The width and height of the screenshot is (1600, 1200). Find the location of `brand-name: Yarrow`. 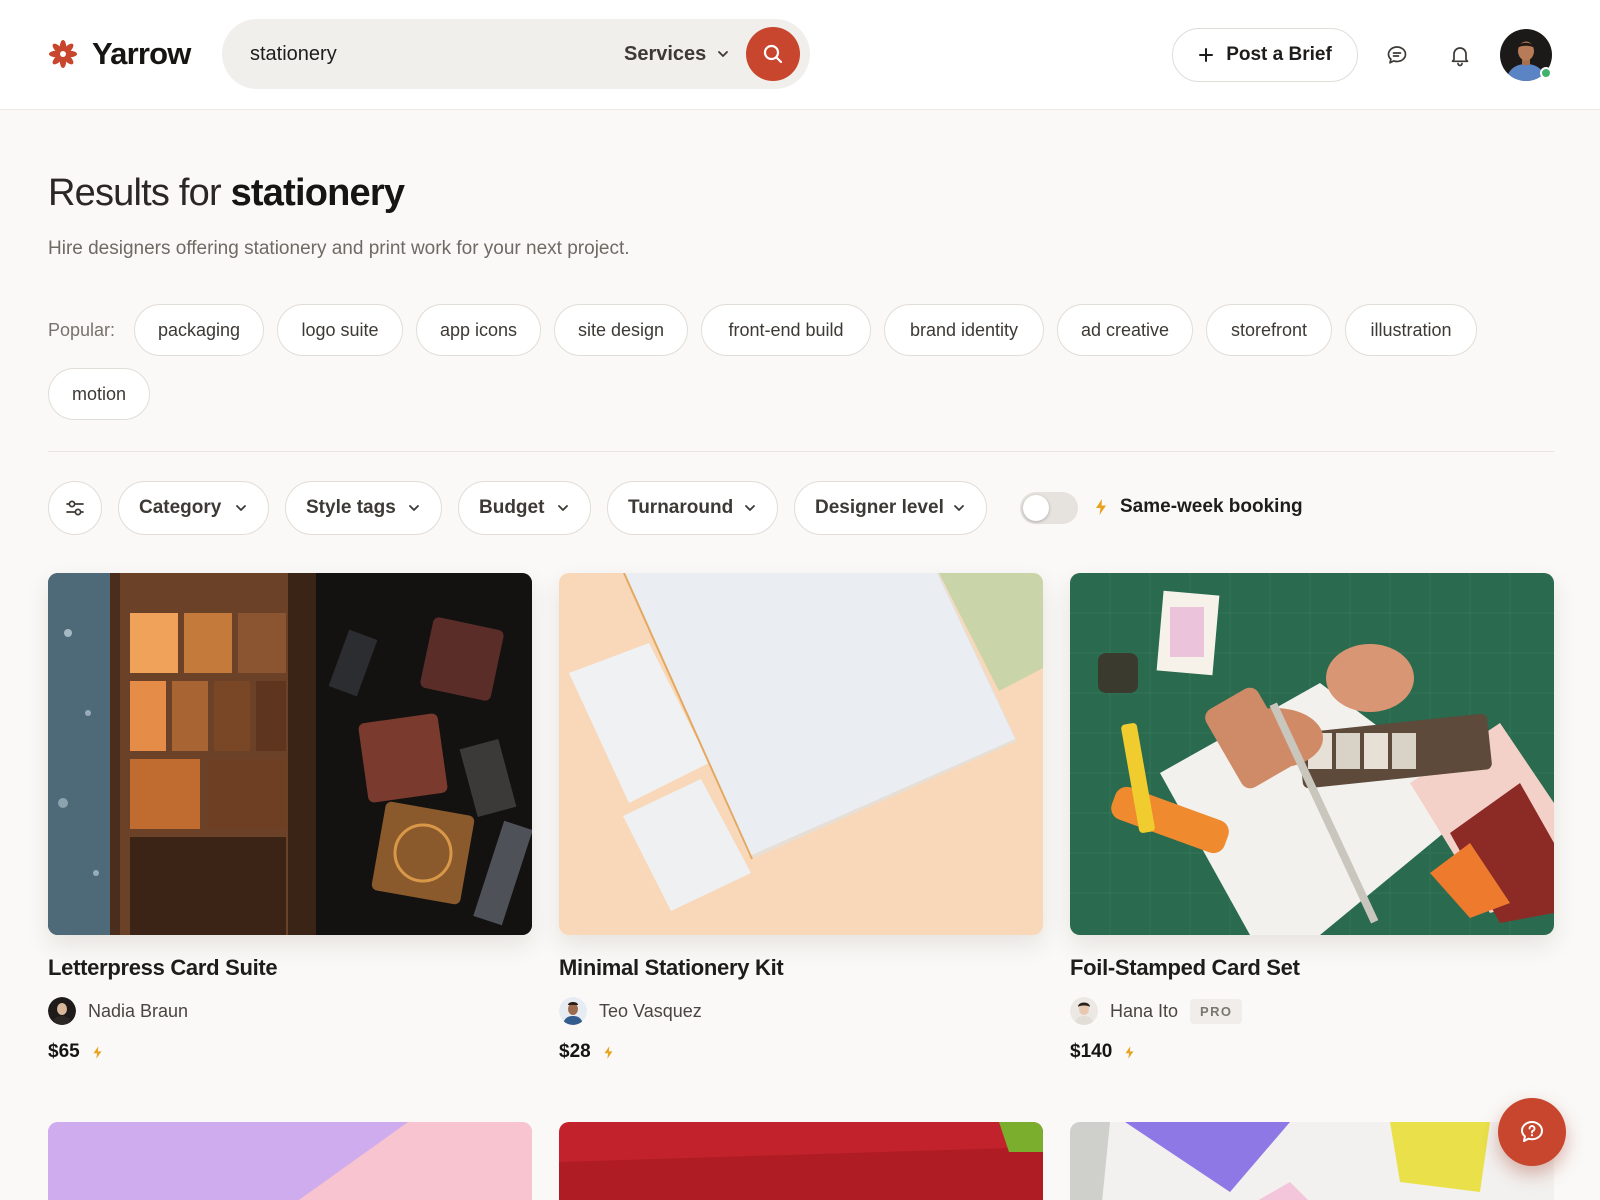

brand-name: Yarrow is located at coordinates (141, 53).